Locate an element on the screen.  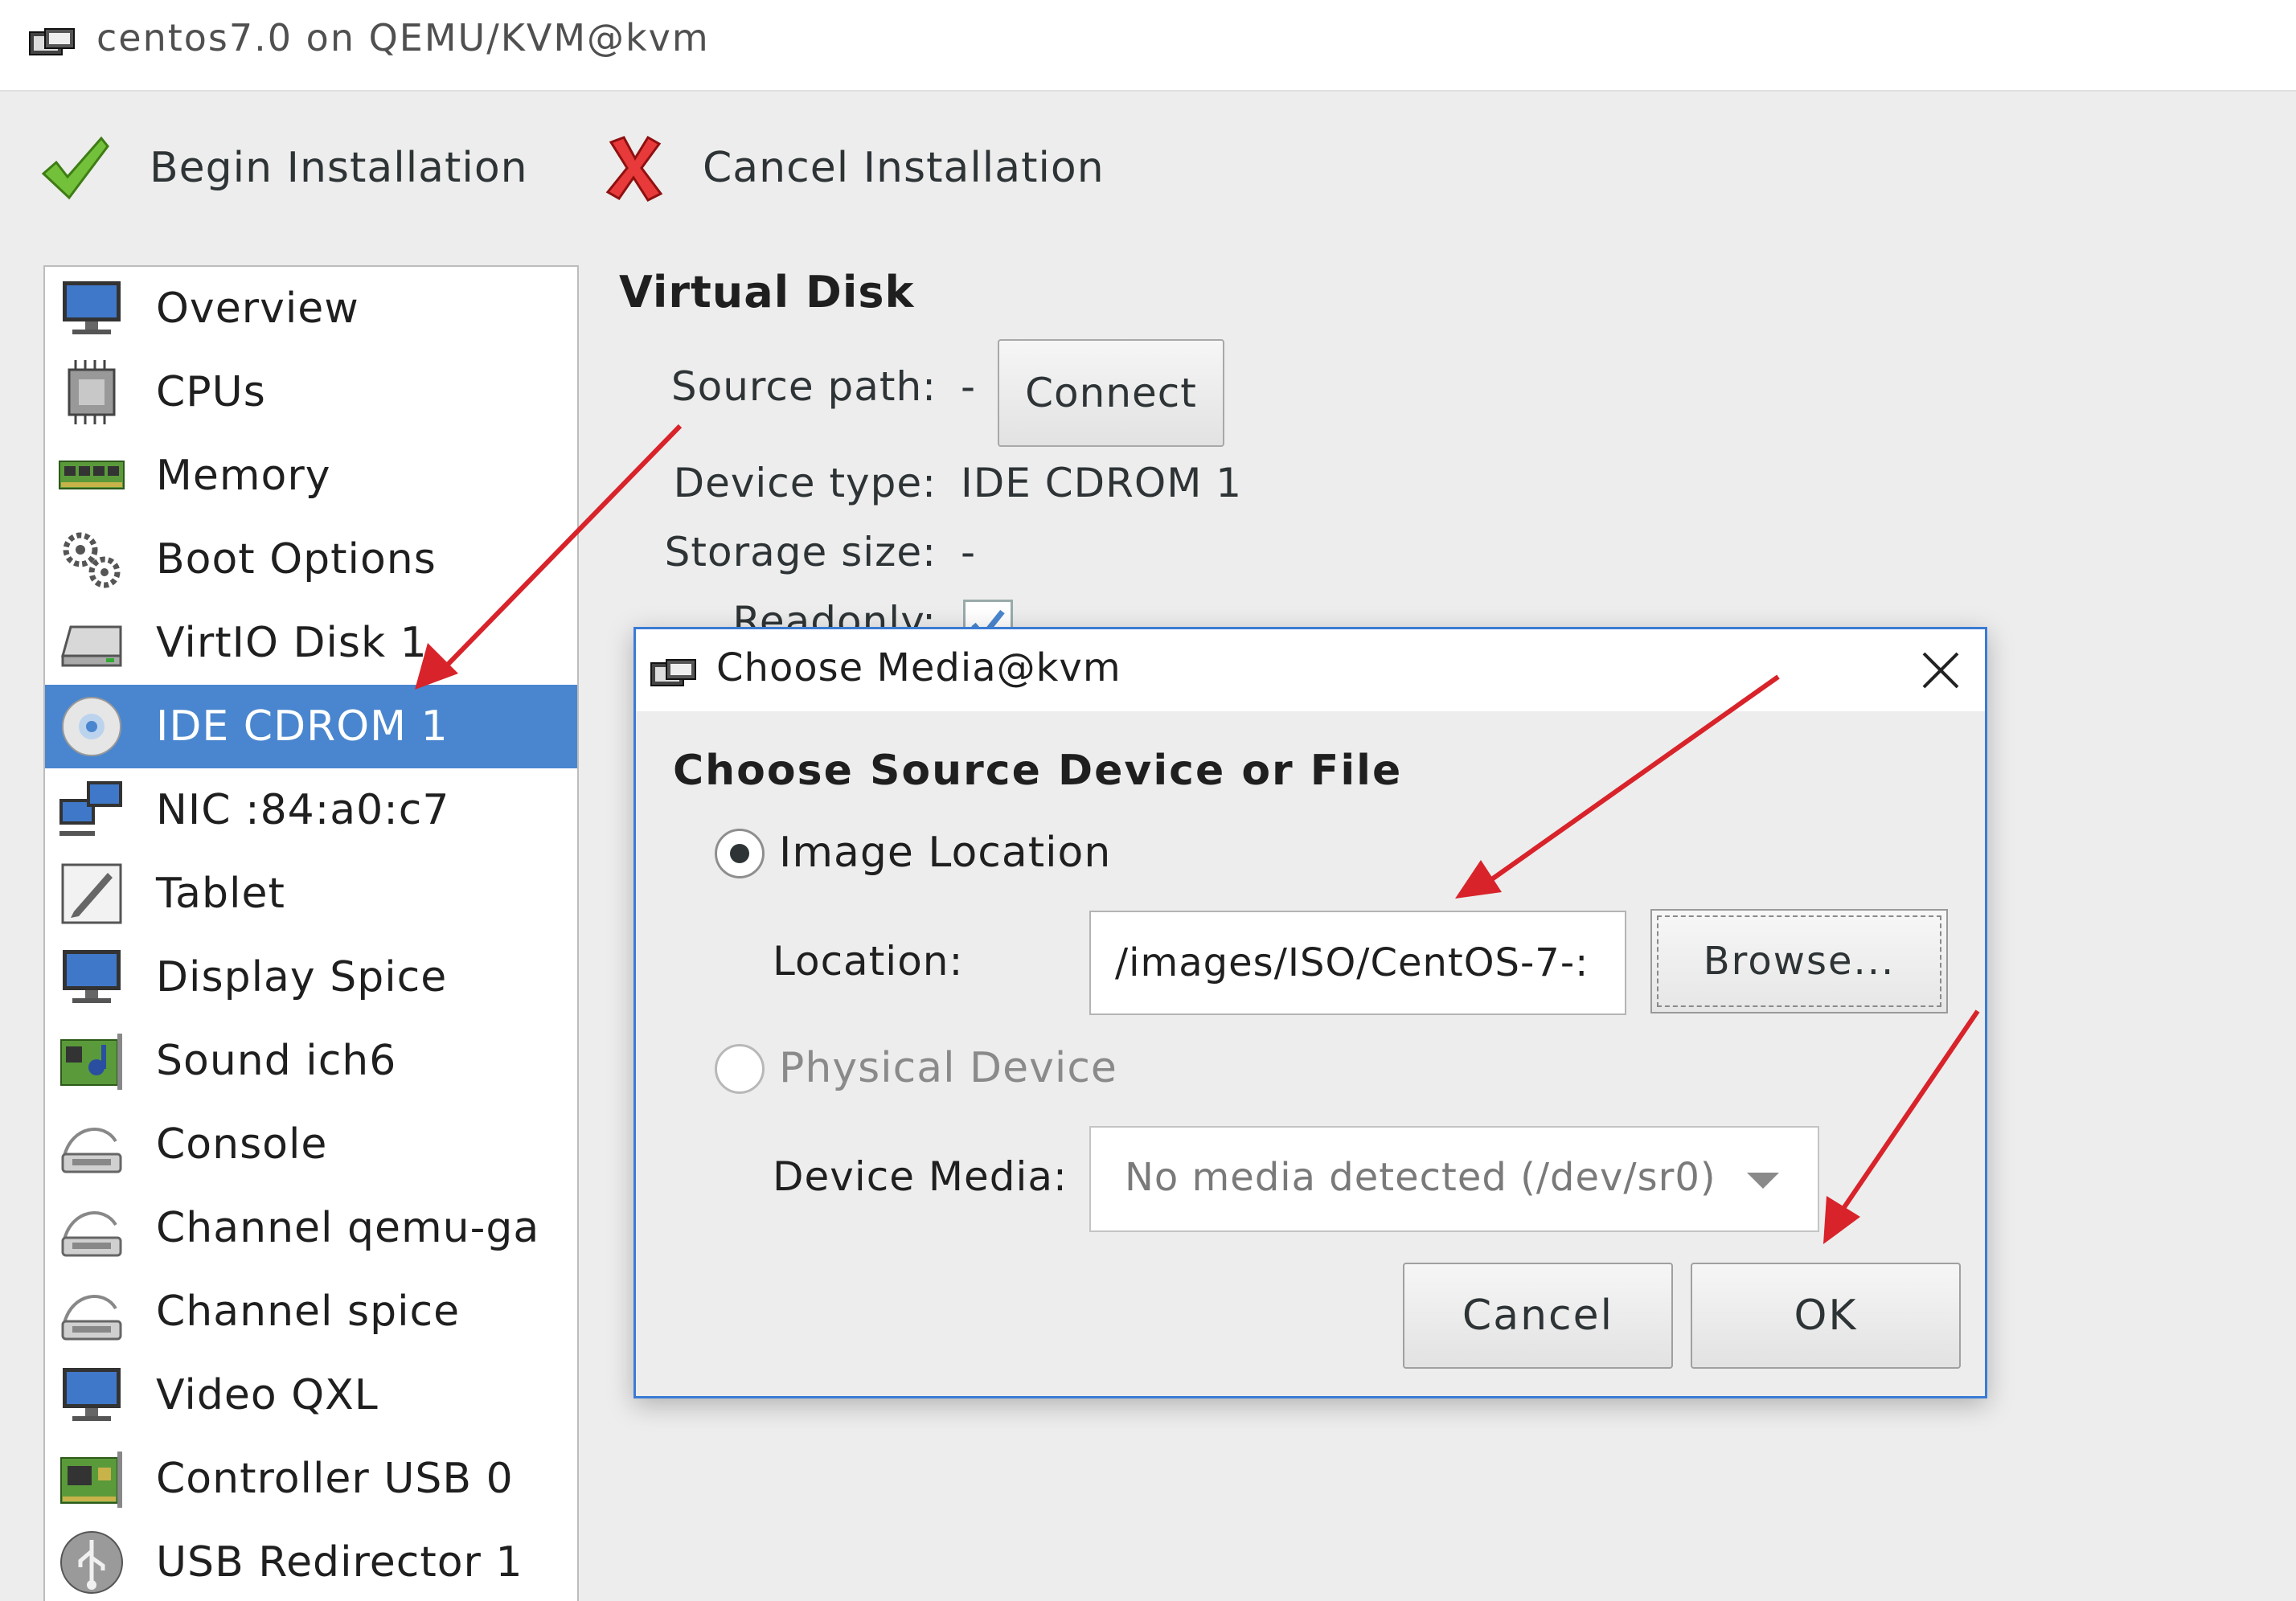
image-location-radio is located at coordinates (740, 853).